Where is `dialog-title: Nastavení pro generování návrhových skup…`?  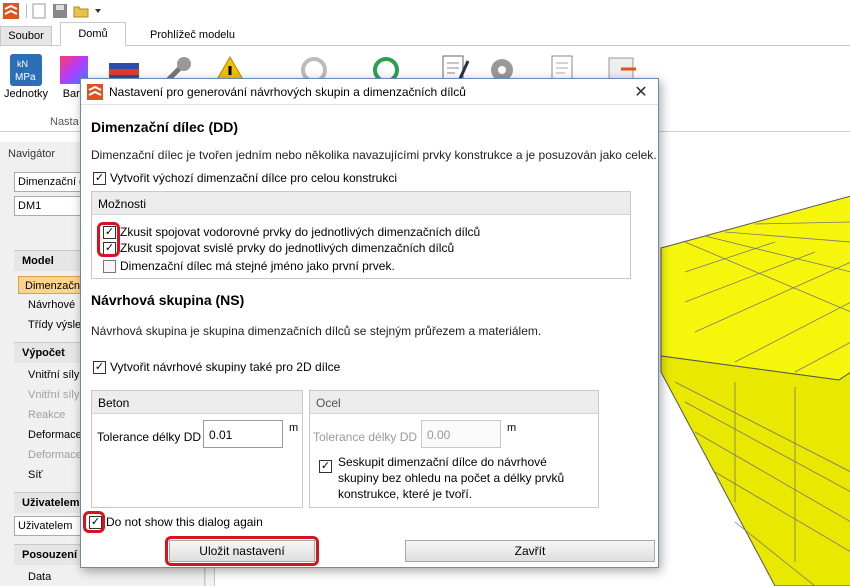 dialog-title: Nastavení pro generování návrhových skup… is located at coordinates (287, 91).